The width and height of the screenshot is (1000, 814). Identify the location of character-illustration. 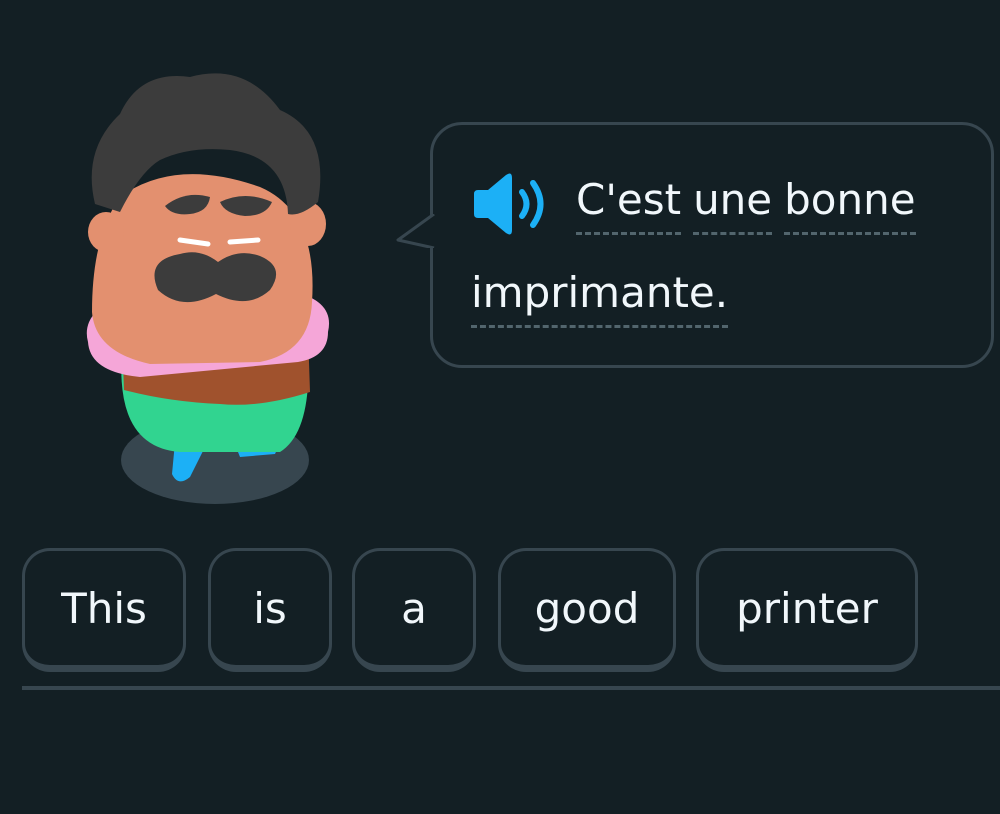
(210, 292).